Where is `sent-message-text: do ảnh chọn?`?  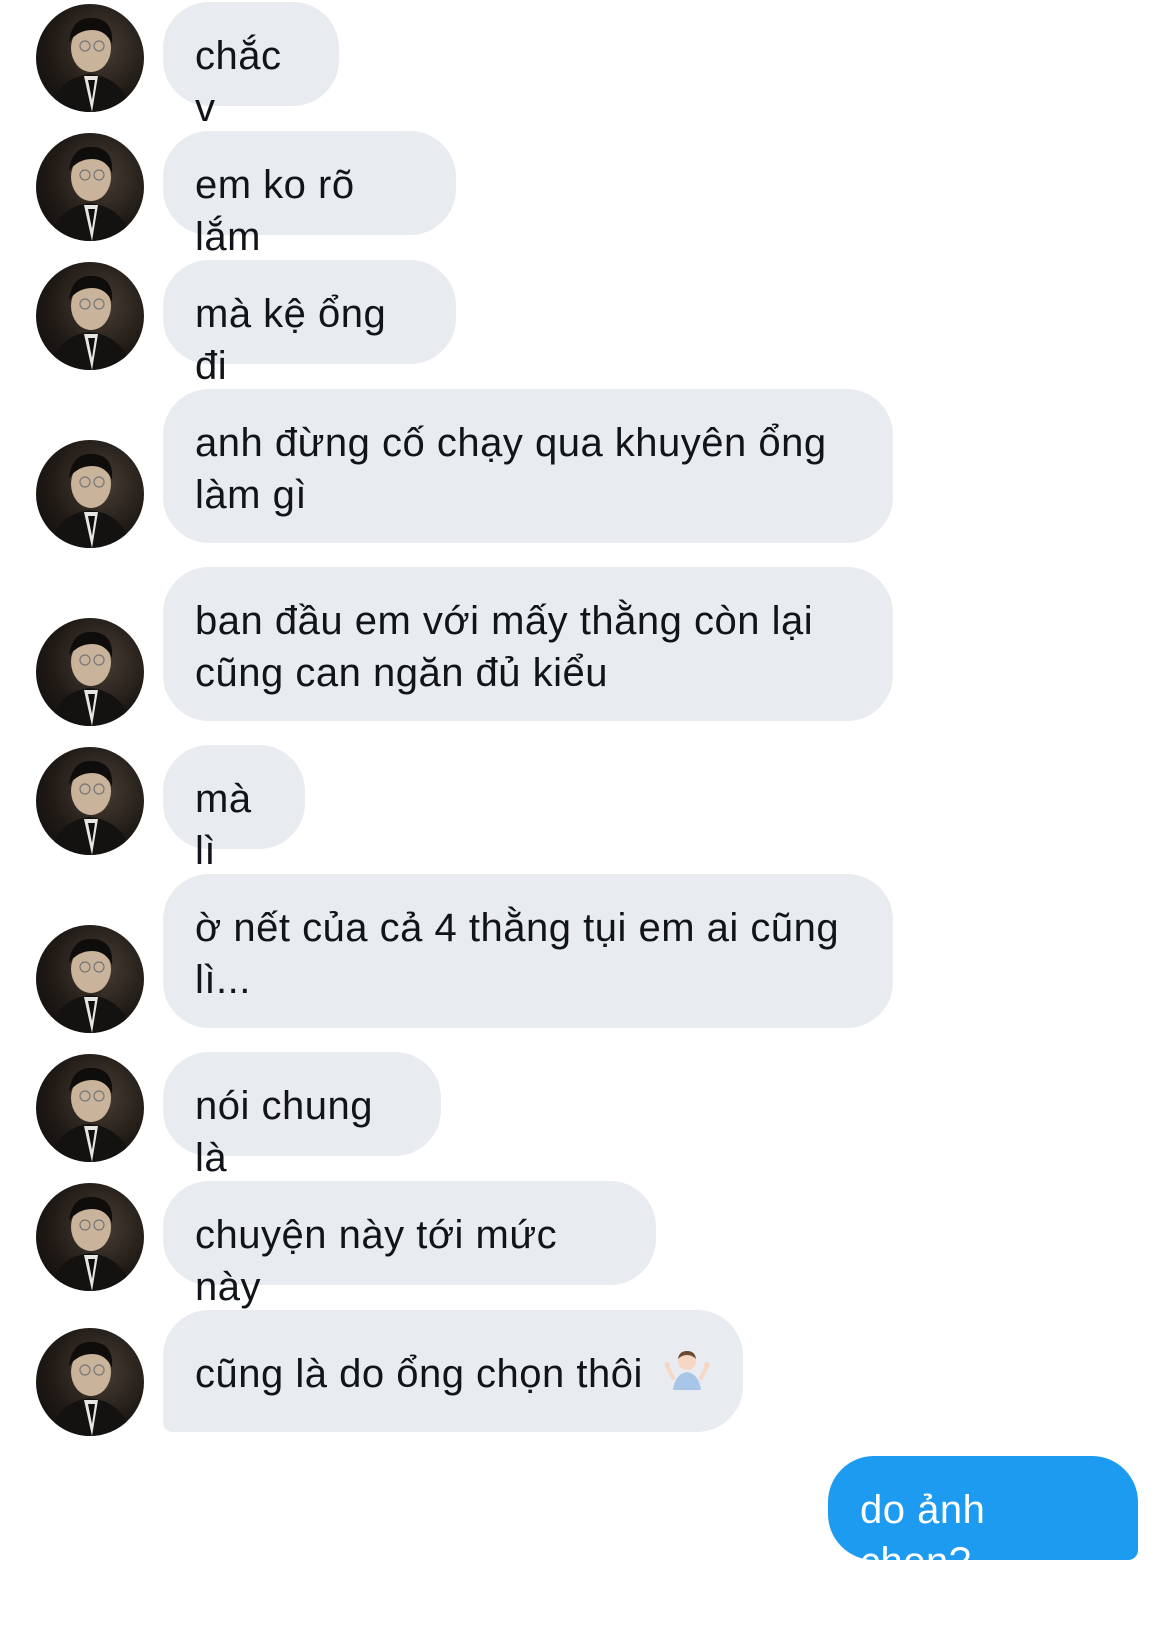
sent-message-text: do ảnh chọn? is located at coordinates (923, 1536).